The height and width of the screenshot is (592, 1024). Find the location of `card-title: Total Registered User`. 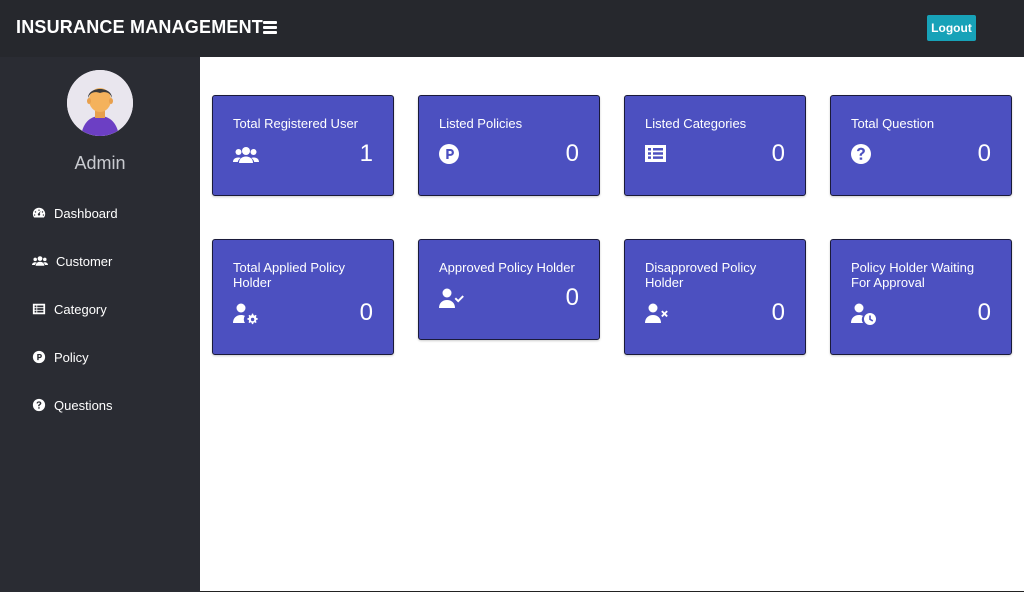

card-title: Total Registered User is located at coordinates (295, 123).